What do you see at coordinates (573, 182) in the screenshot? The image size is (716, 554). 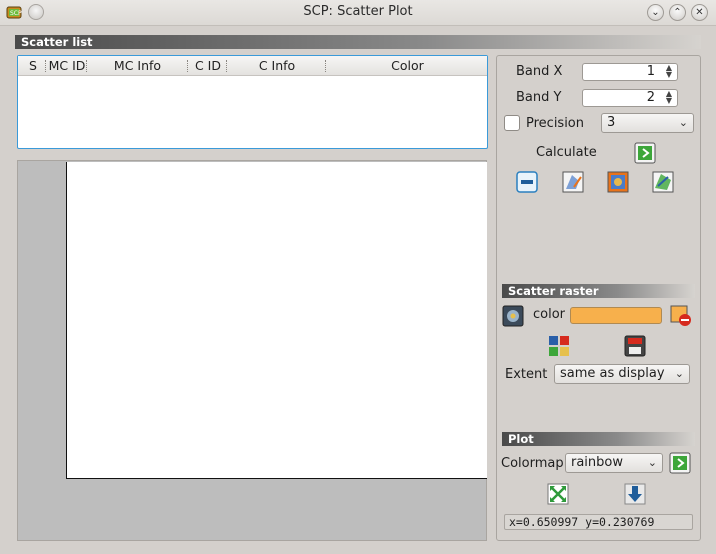 I see `draw-polygon-icon` at bounding box center [573, 182].